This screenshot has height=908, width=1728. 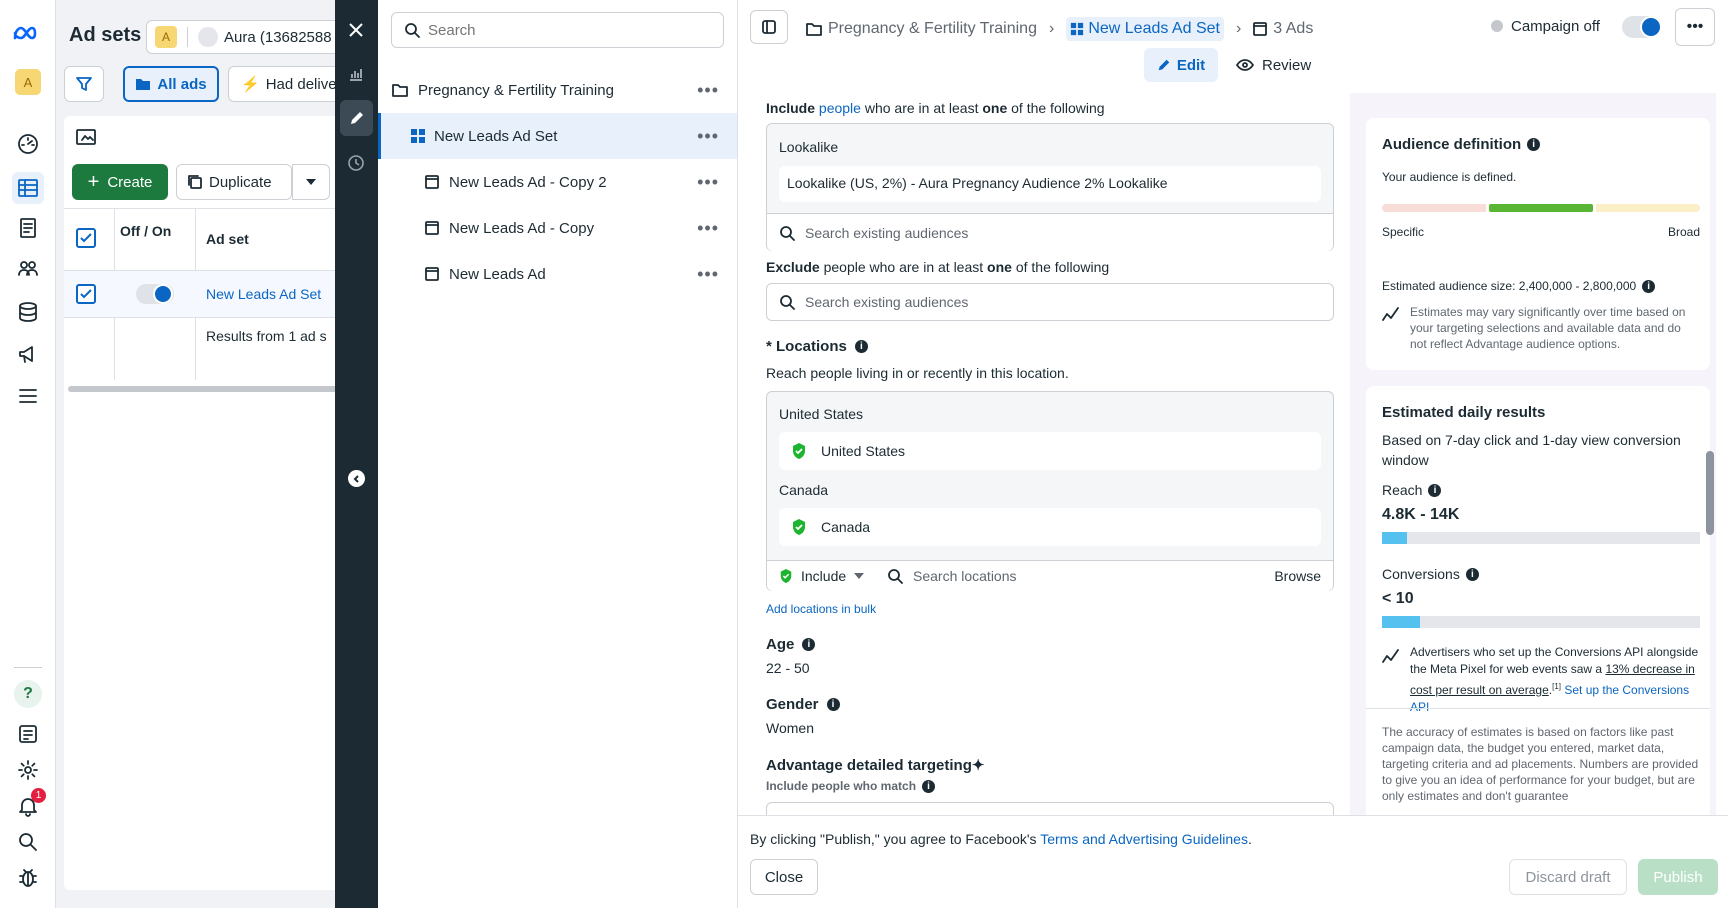 I want to click on discard-draft-button: Discard draft, so click(x=1568, y=877).